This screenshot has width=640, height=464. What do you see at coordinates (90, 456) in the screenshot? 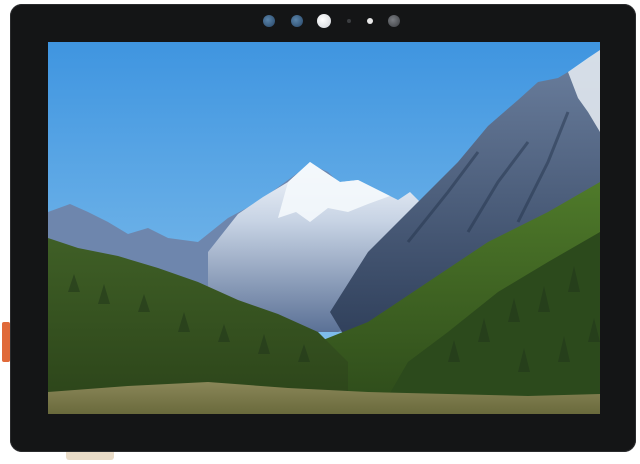
I see `flex-cable-tab` at bounding box center [90, 456].